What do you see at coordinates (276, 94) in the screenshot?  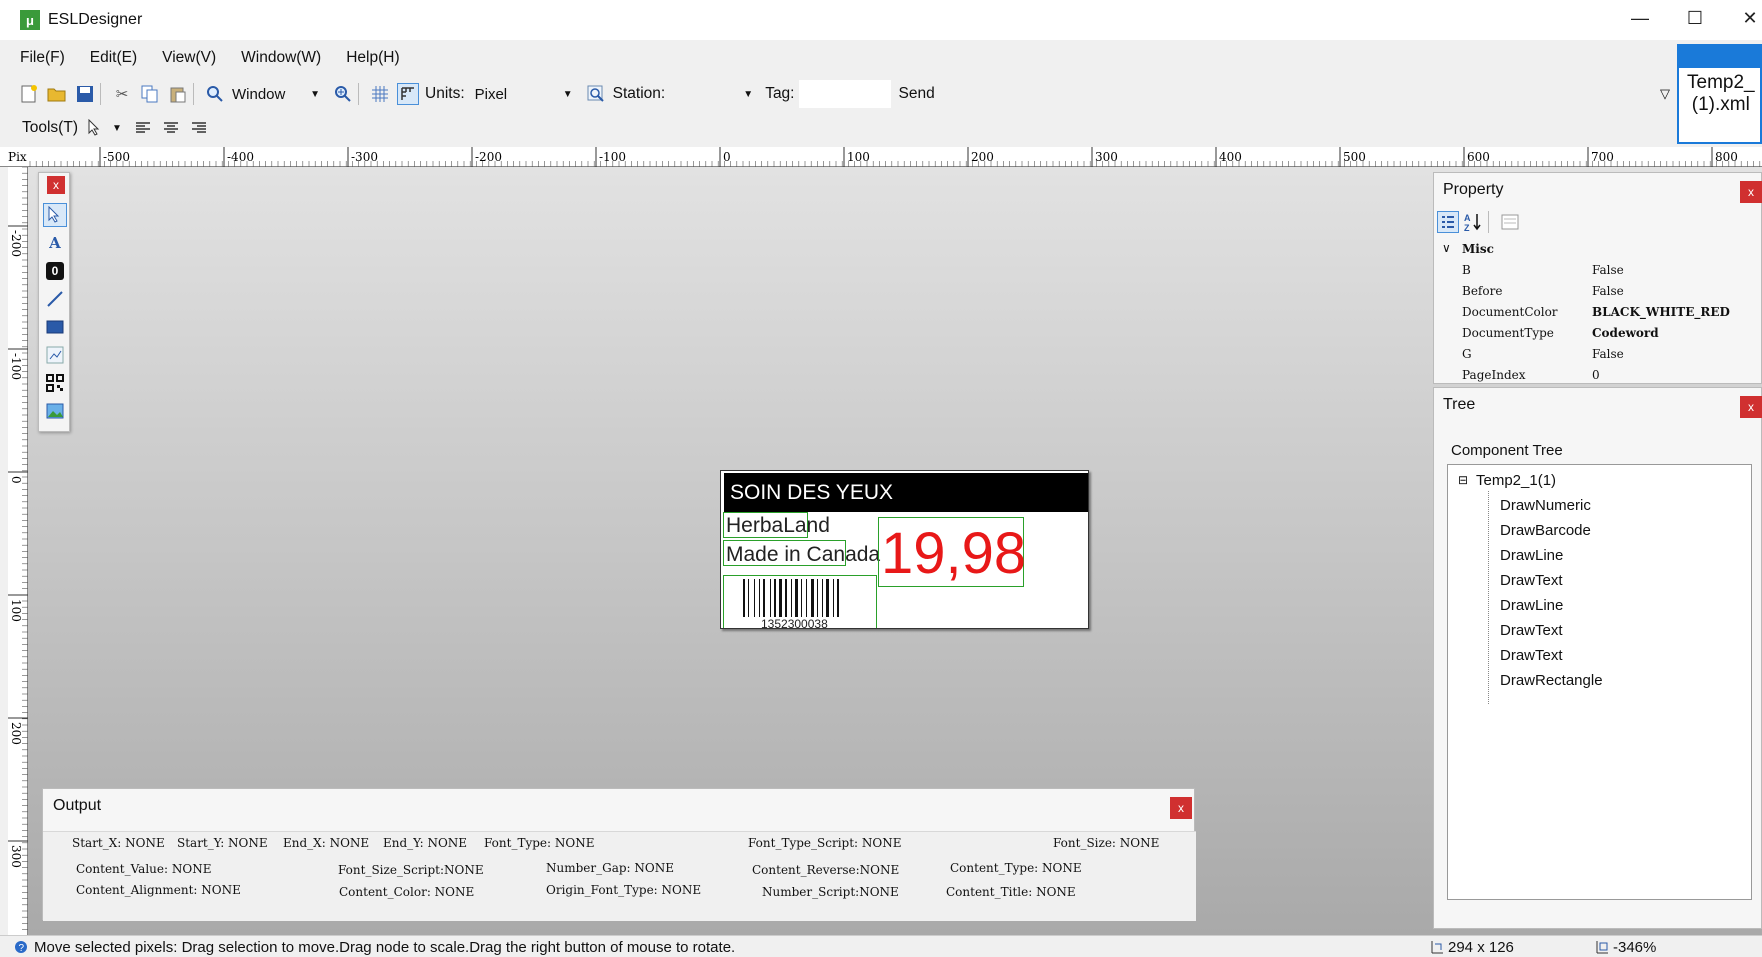 I see `zoom-window-dropdown: Window ▼` at bounding box center [276, 94].